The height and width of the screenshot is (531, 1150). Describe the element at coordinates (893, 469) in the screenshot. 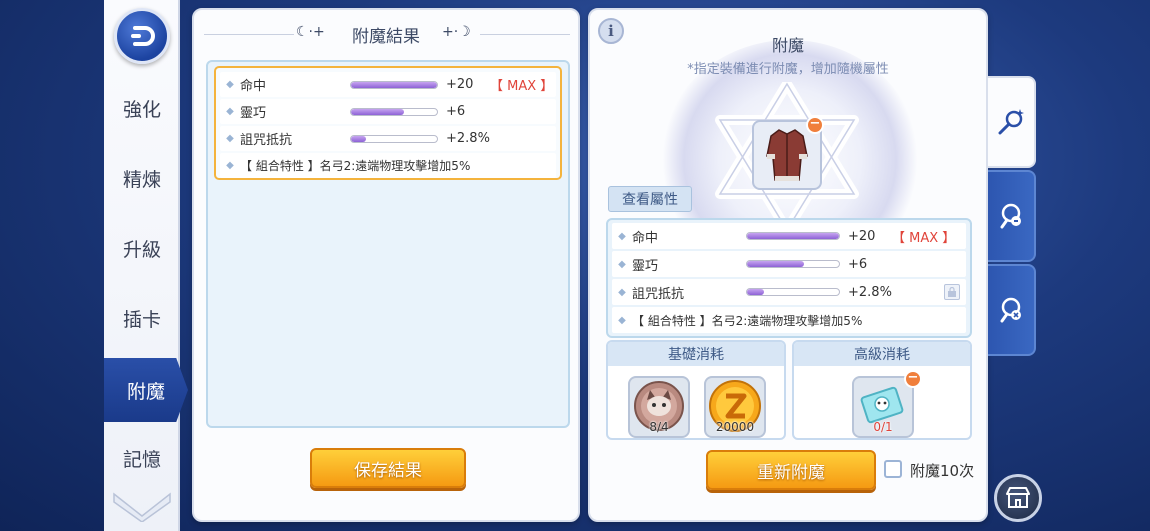

I see `enchant-10x-checkbox` at that location.